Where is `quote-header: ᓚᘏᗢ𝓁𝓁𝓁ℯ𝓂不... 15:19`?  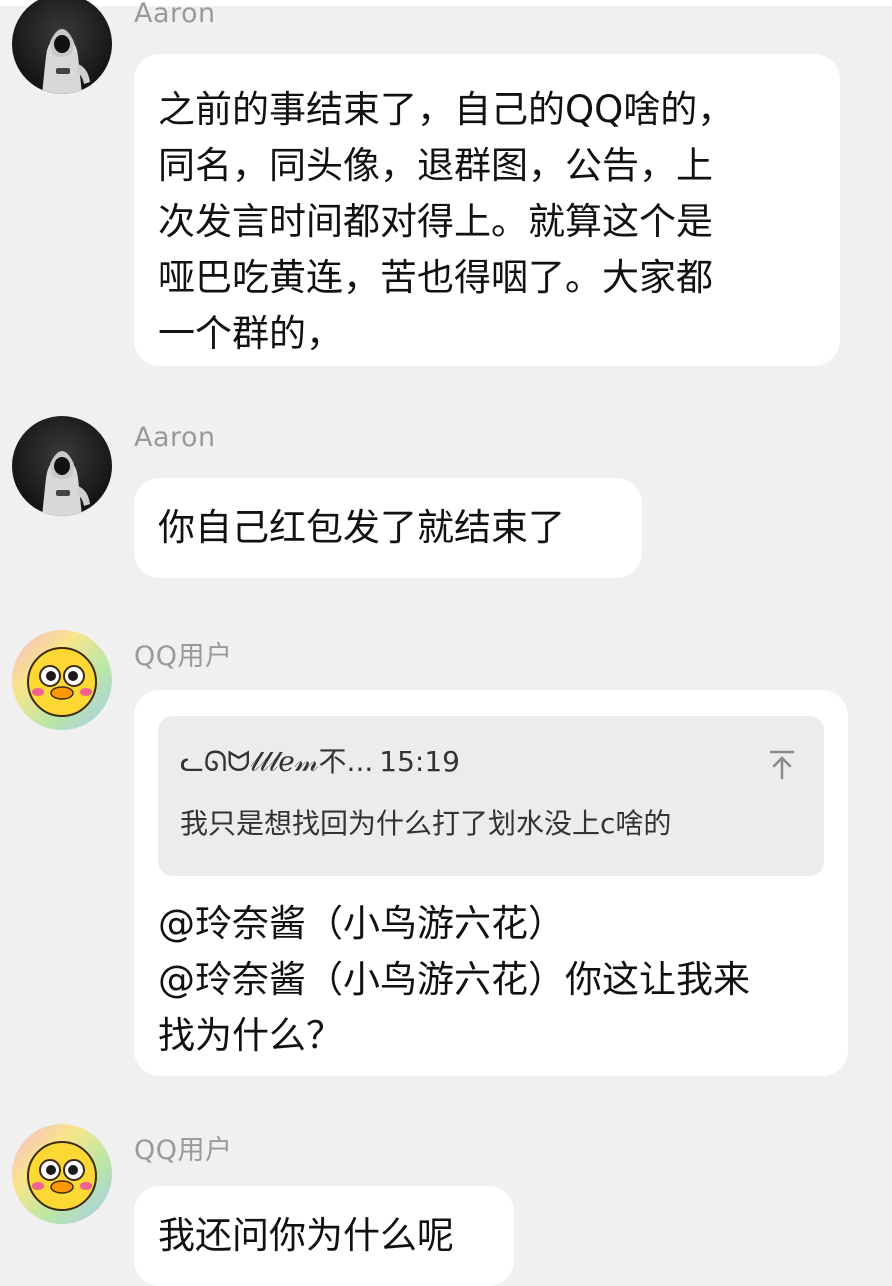 quote-header: ᓚᘏᗢ𝓁𝓁𝓁ℯ𝓂不... 15:19 is located at coordinates (320, 762).